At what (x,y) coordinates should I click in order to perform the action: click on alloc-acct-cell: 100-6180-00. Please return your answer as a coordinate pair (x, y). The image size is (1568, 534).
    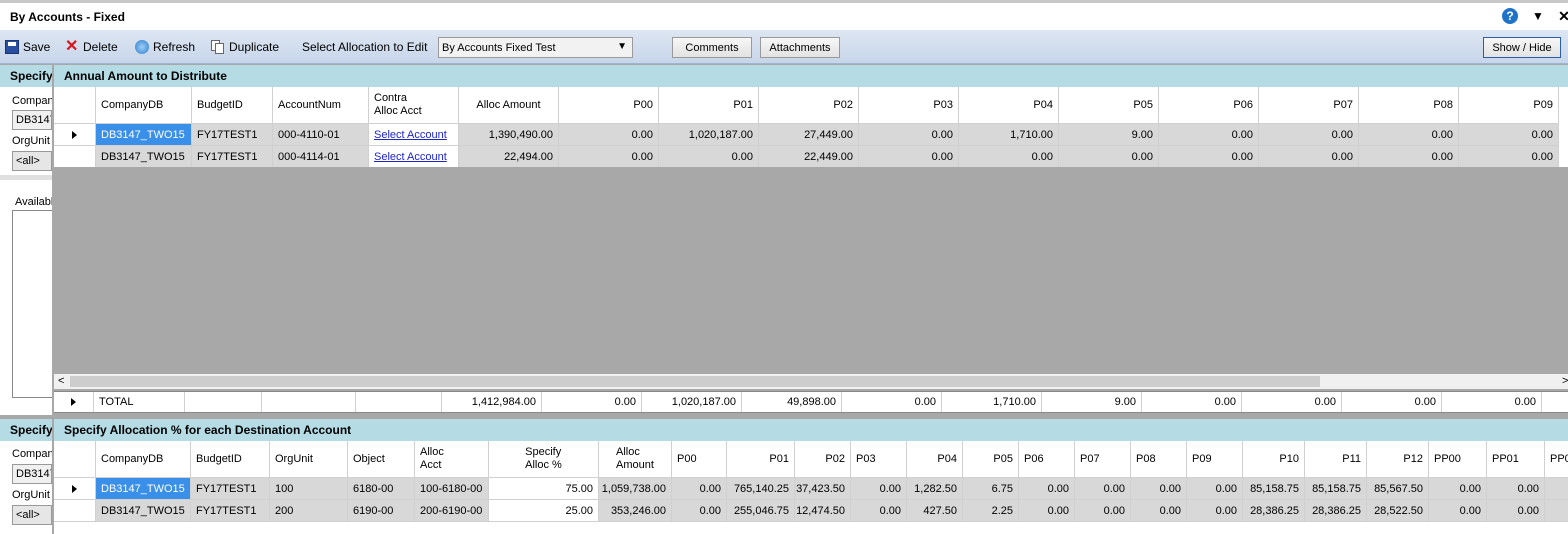
    Looking at the image, I should click on (452, 489).